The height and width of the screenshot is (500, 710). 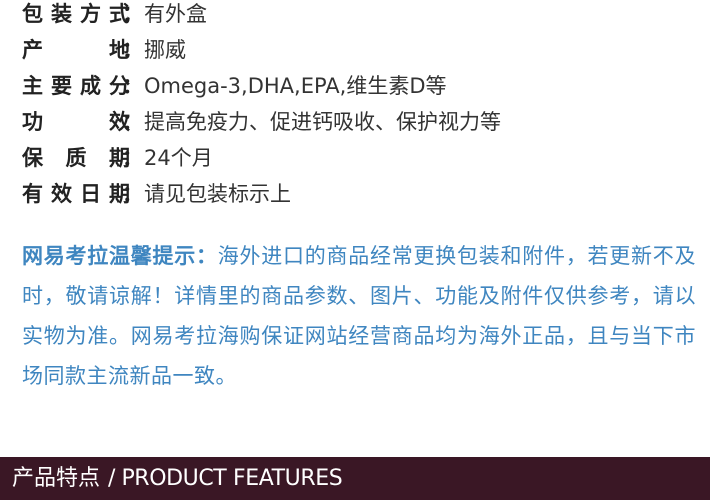 I want to click on section-heading: 产品特点 / PRODUCT FEATURES, so click(x=177, y=478).